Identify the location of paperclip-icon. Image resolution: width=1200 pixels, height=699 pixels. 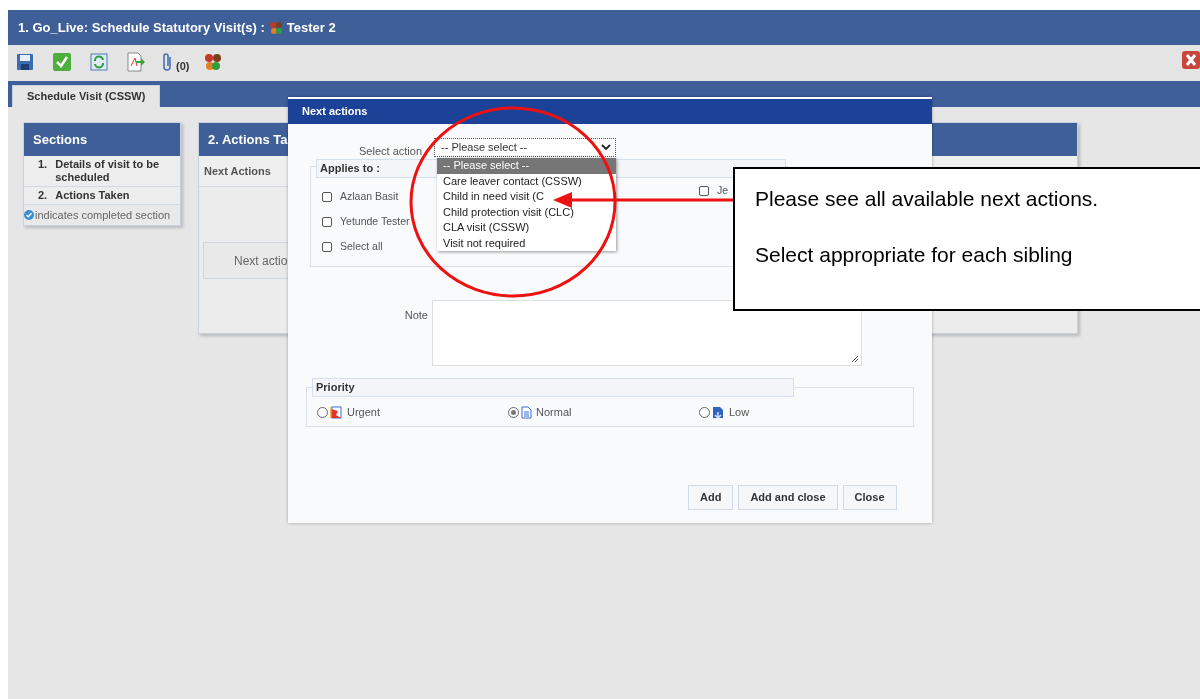
(167, 62).